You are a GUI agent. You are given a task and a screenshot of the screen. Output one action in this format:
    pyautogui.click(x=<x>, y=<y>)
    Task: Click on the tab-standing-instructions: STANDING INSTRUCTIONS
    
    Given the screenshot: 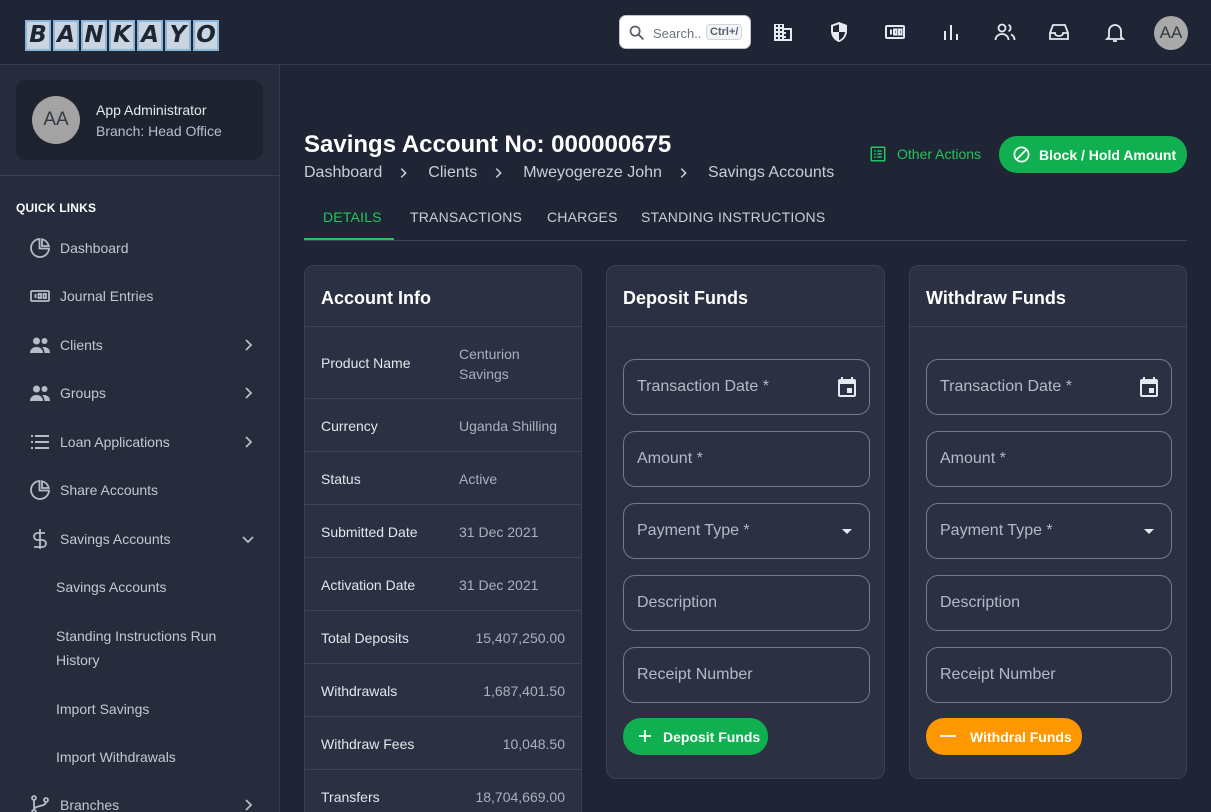 What is the action you would take?
    pyautogui.click(x=733, y=217)
    